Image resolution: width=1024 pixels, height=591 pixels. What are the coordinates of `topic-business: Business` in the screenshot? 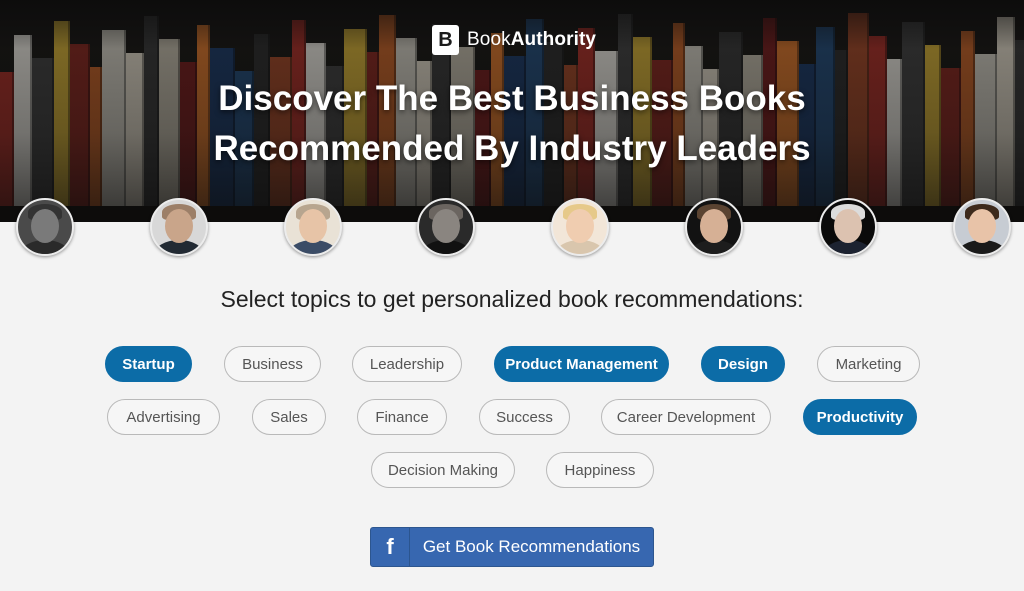 It's located at (272, 364).